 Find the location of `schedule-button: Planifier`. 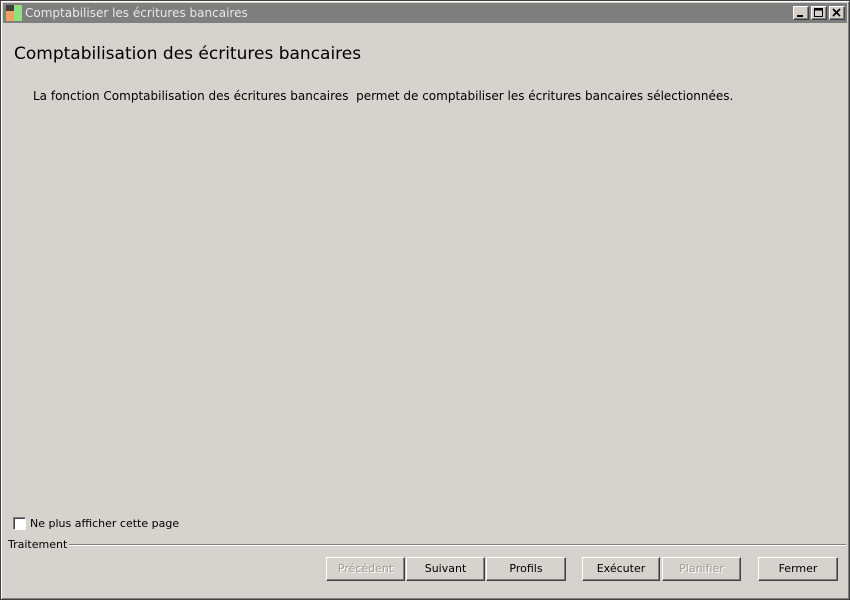

schedule-button: Planifier is located at coordinates (701, 569).